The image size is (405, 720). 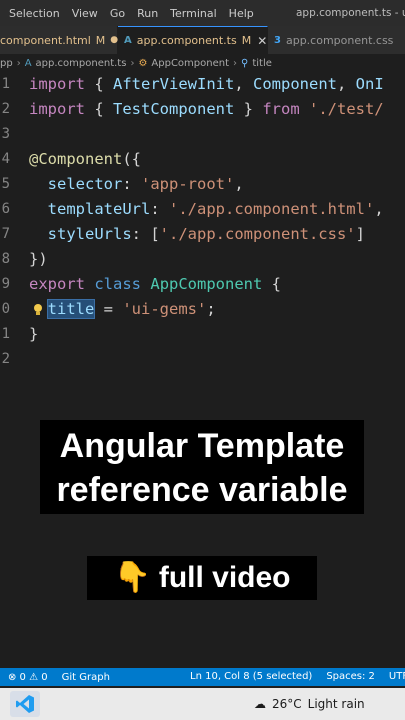 I want to click on breadcrumb-class: AppComponent, so click(x=190, y=63).